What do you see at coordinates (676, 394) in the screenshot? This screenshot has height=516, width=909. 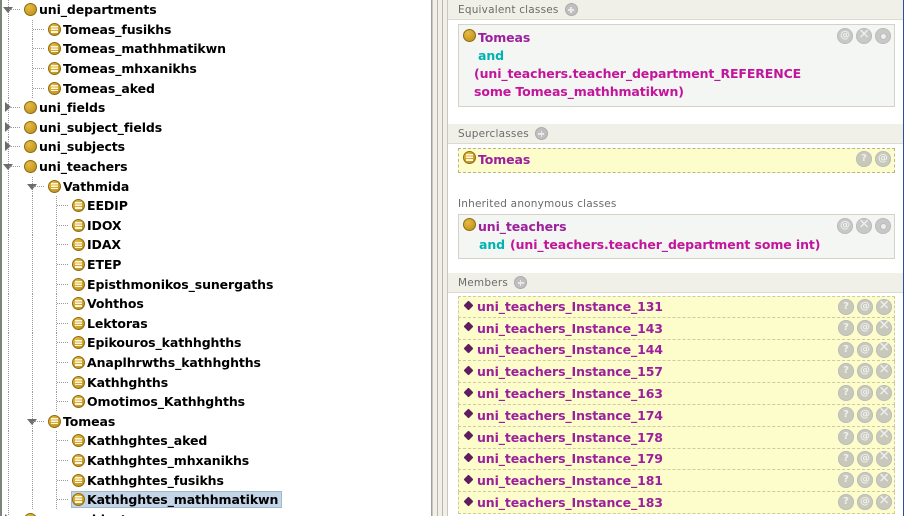 I see `member-row: uni_teachers_Instance_163? @ ✕` at bounding box center [676, 394].